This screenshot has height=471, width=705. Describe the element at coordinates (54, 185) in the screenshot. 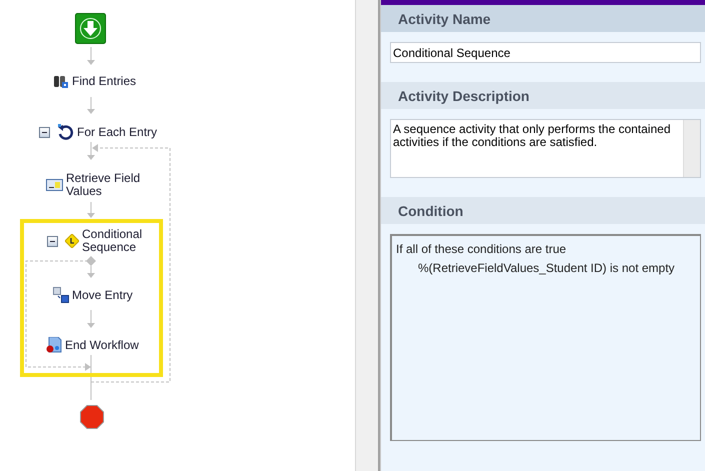

I see `form-field-icon` at that location.